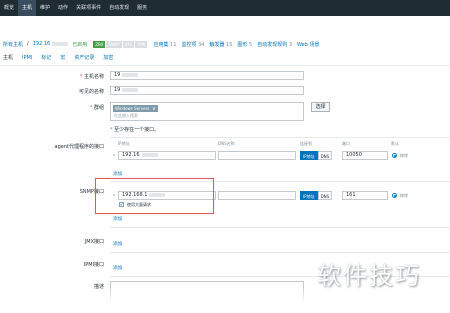 This screenshot has height=313, width=450. What do you see at coordinates (128, 44) in the screenshot?
I see `jmx-availability-badge: JMX` at bounding box center [128, 44].